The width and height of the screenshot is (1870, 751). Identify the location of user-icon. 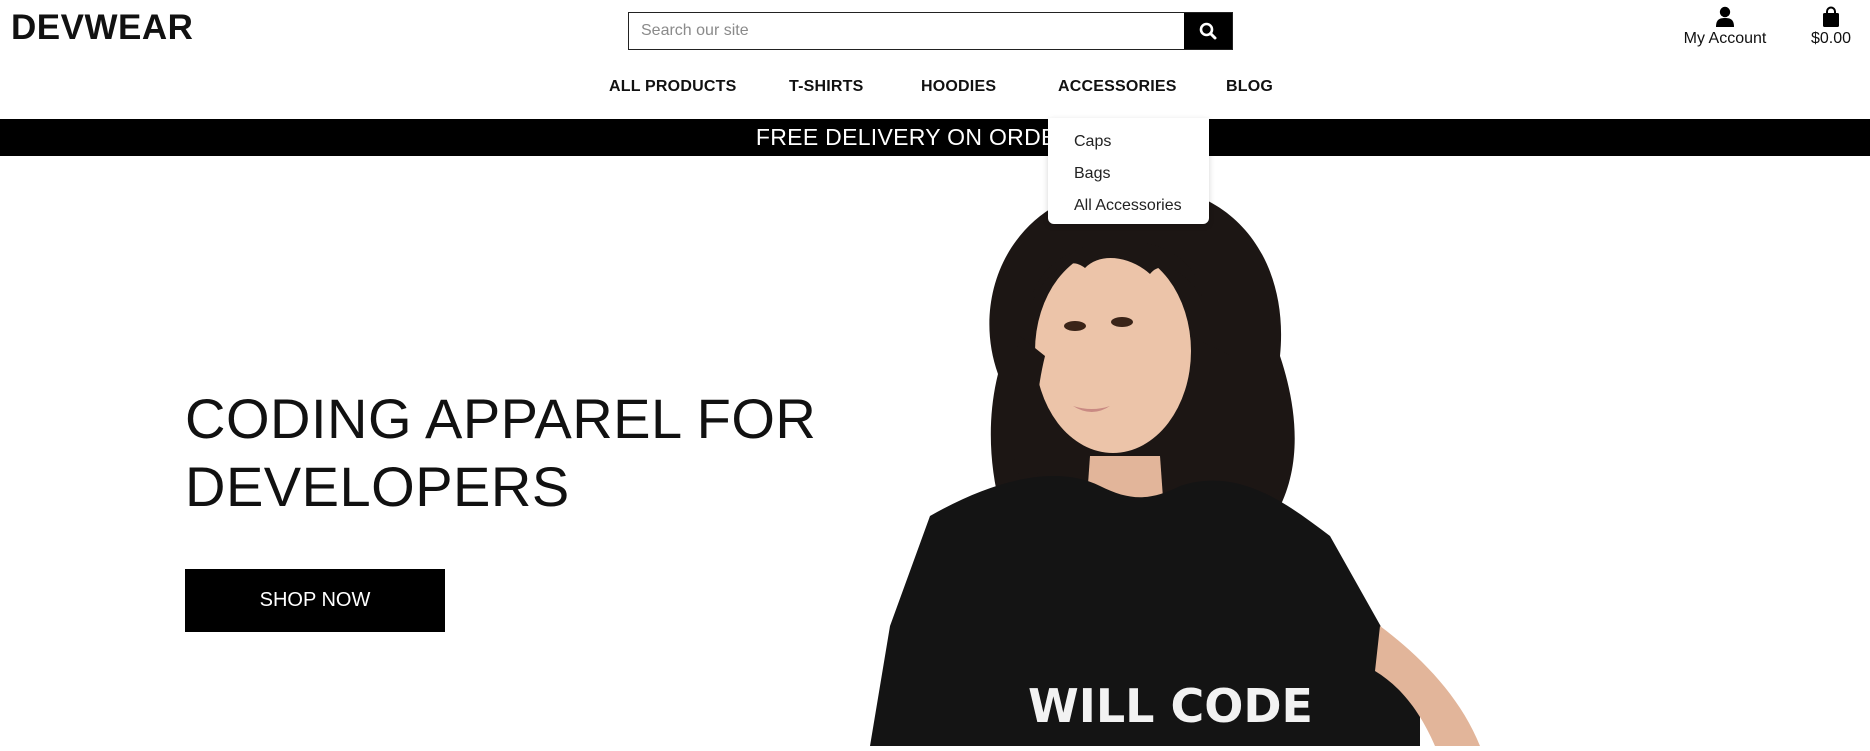
(1725, 16).